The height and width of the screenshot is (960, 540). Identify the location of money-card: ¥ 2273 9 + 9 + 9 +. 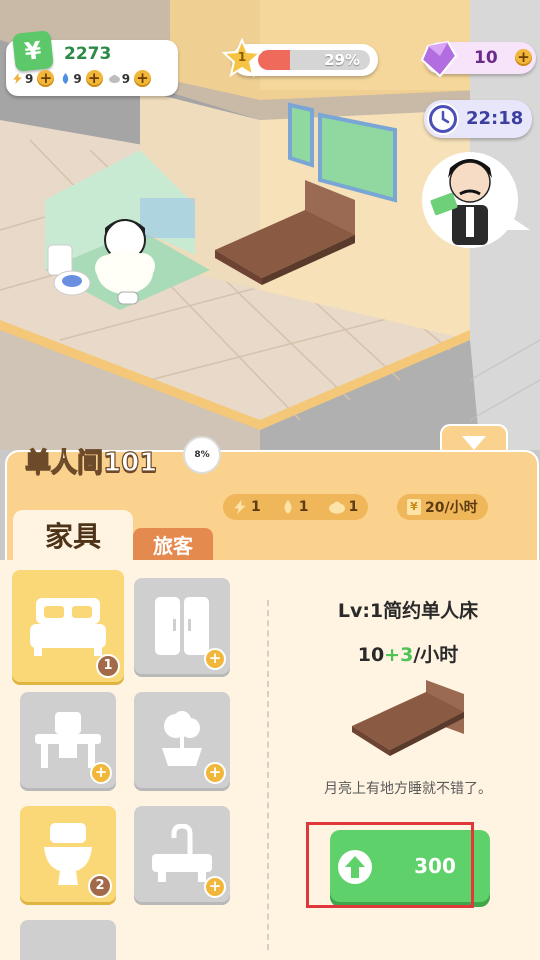
(92, 63).